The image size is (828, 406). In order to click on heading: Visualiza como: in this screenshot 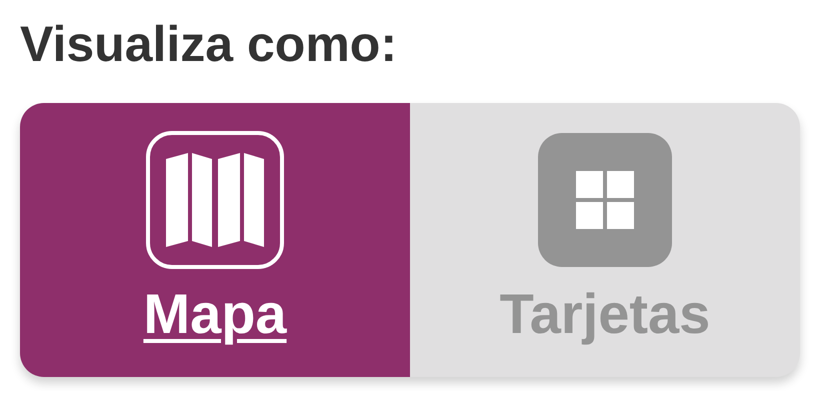, I will do `click(209, 44)`.